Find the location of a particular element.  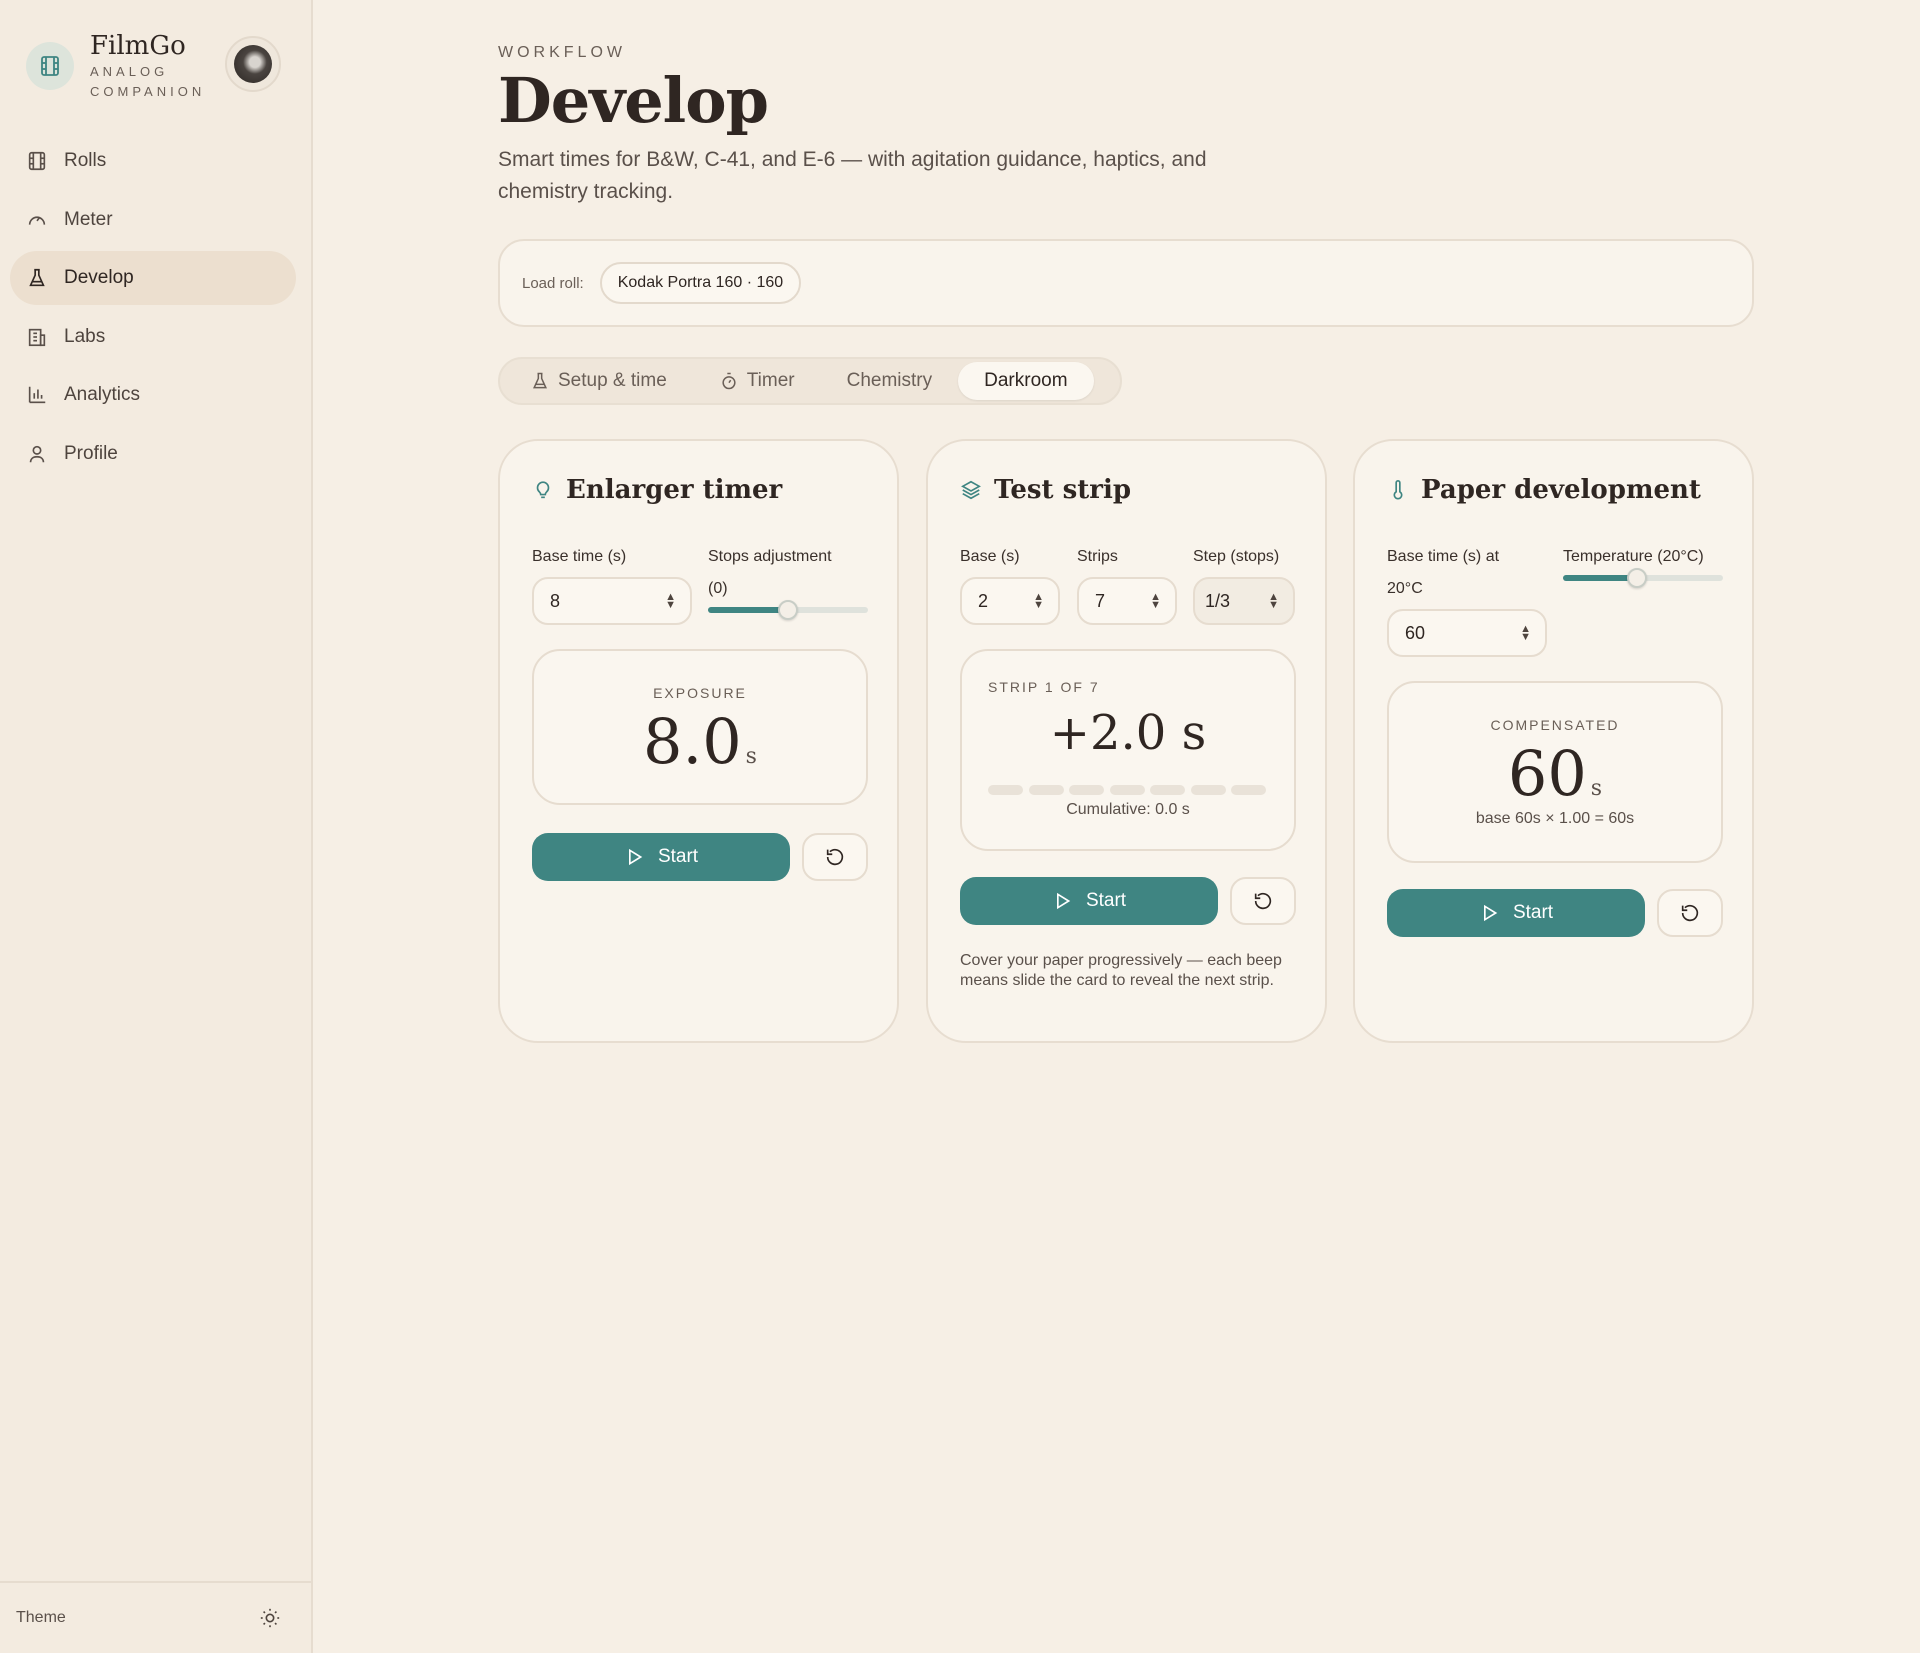

compensated-readout: COMPENSATED 60 s base 60s × 1.00 = 60s is located at coordinates (1555, 772).